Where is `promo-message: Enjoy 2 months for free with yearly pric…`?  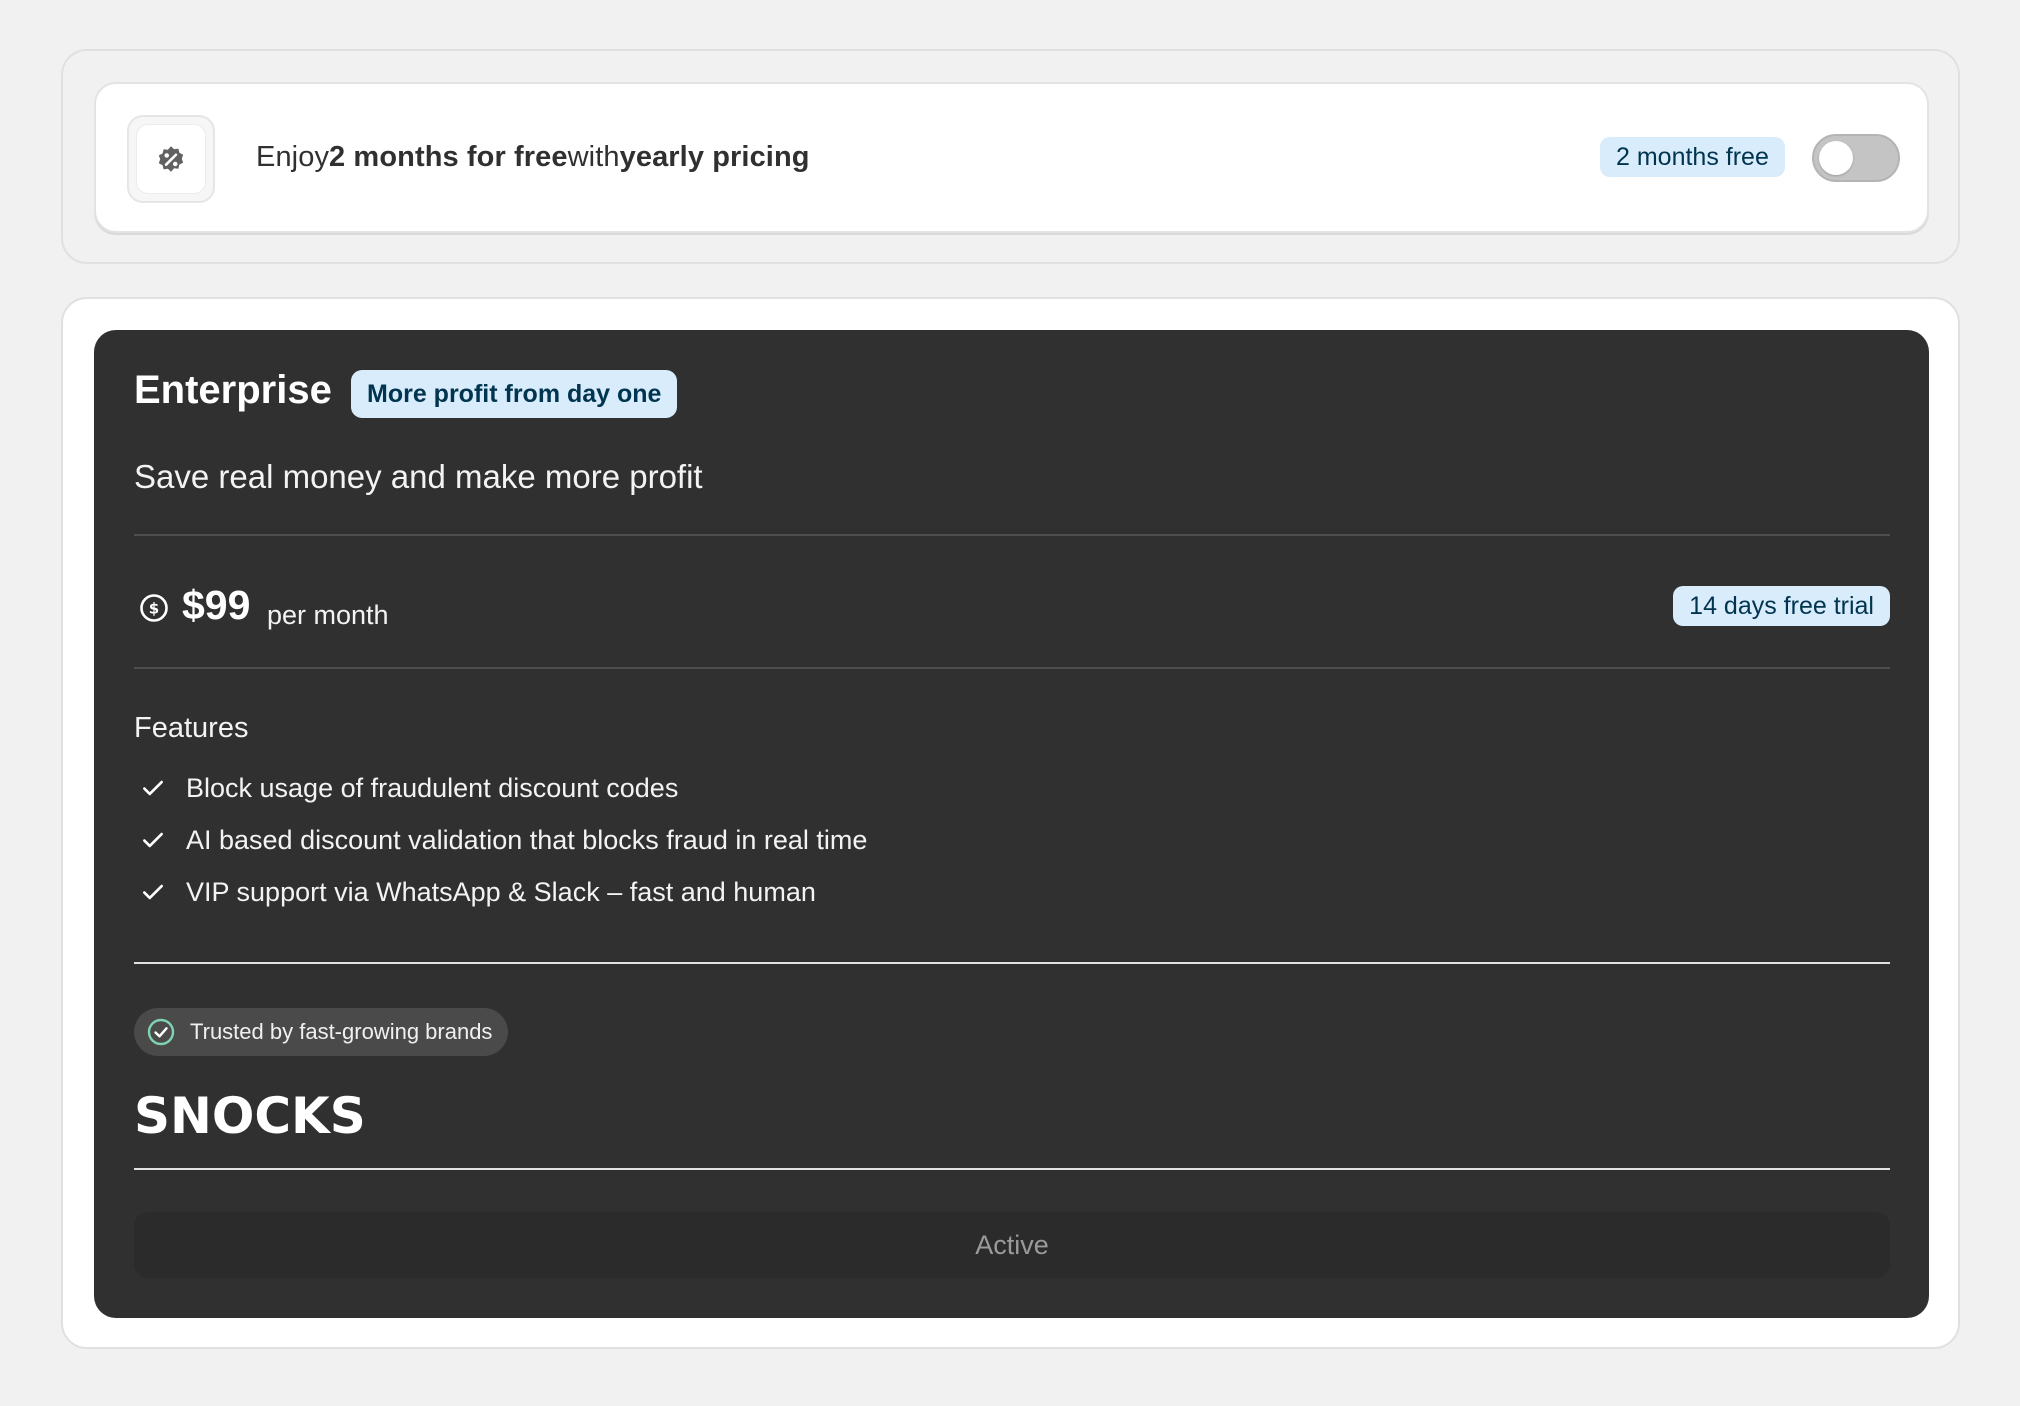 promo-message: Enjoy 2 months for free with yearly pric… is located at coordinates (533, 157).